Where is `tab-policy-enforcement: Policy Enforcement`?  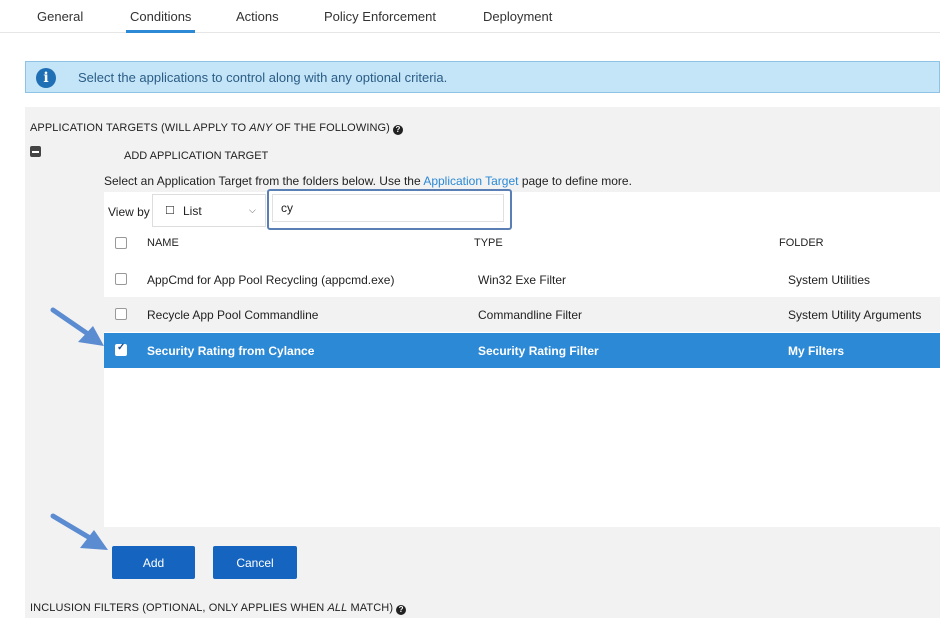 tab-policy-enforcement: Policy Enforcement is located at coordinates (380, 16).